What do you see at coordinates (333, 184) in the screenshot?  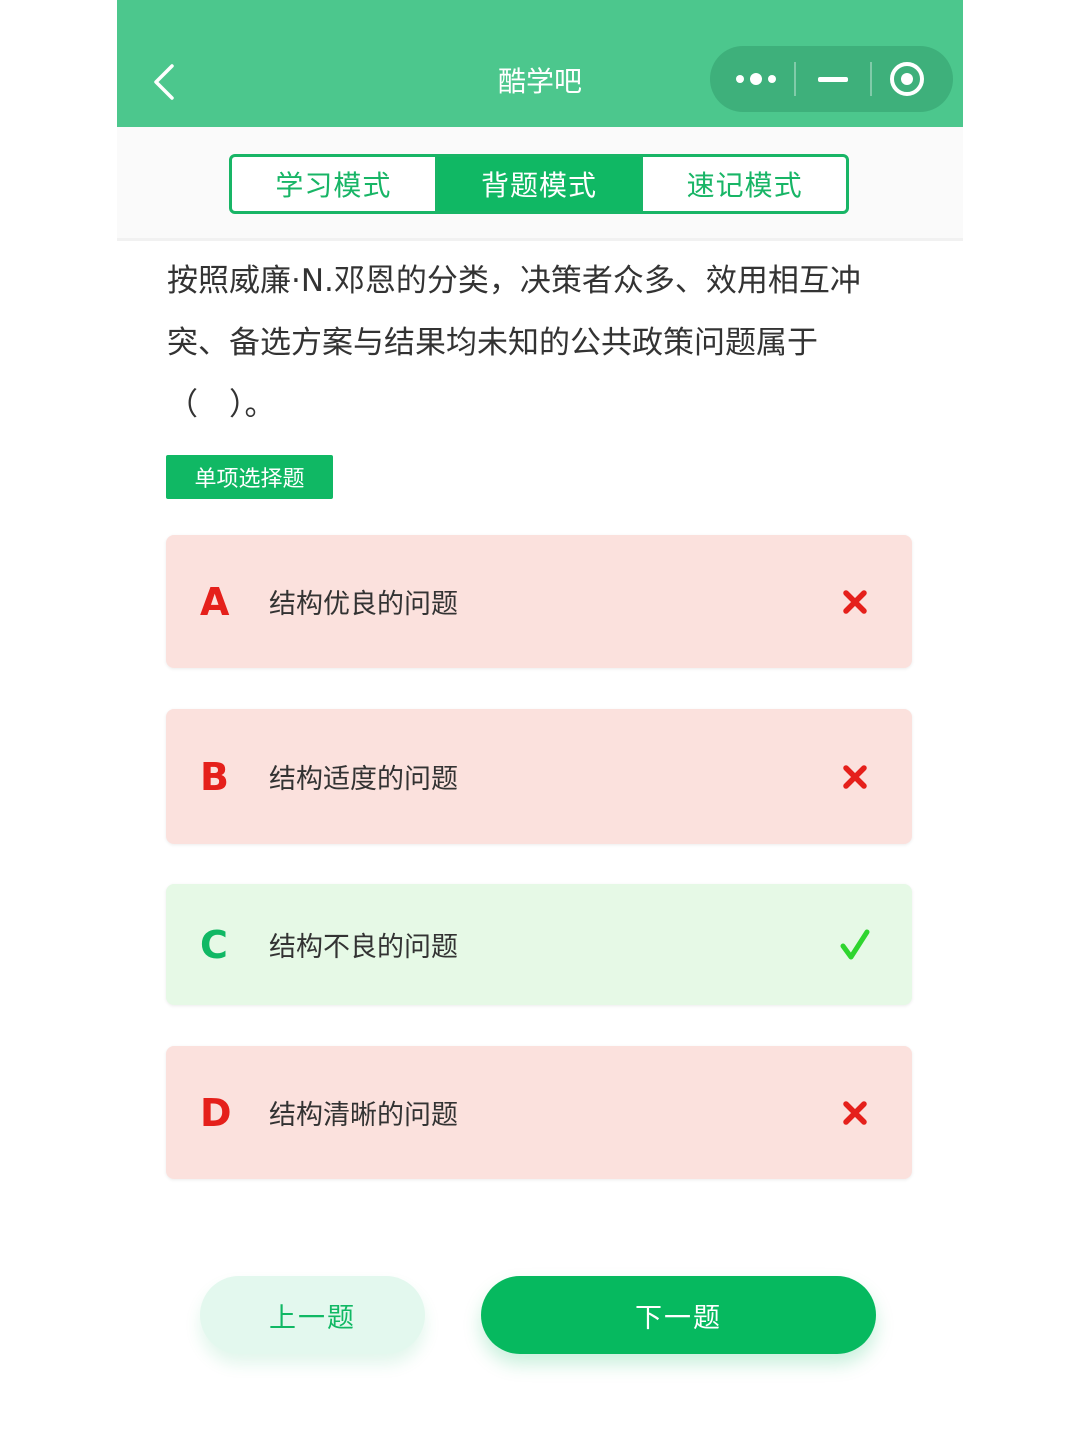 I see `tab-study-mode: 学习模式` at bounding box center [333, 184].